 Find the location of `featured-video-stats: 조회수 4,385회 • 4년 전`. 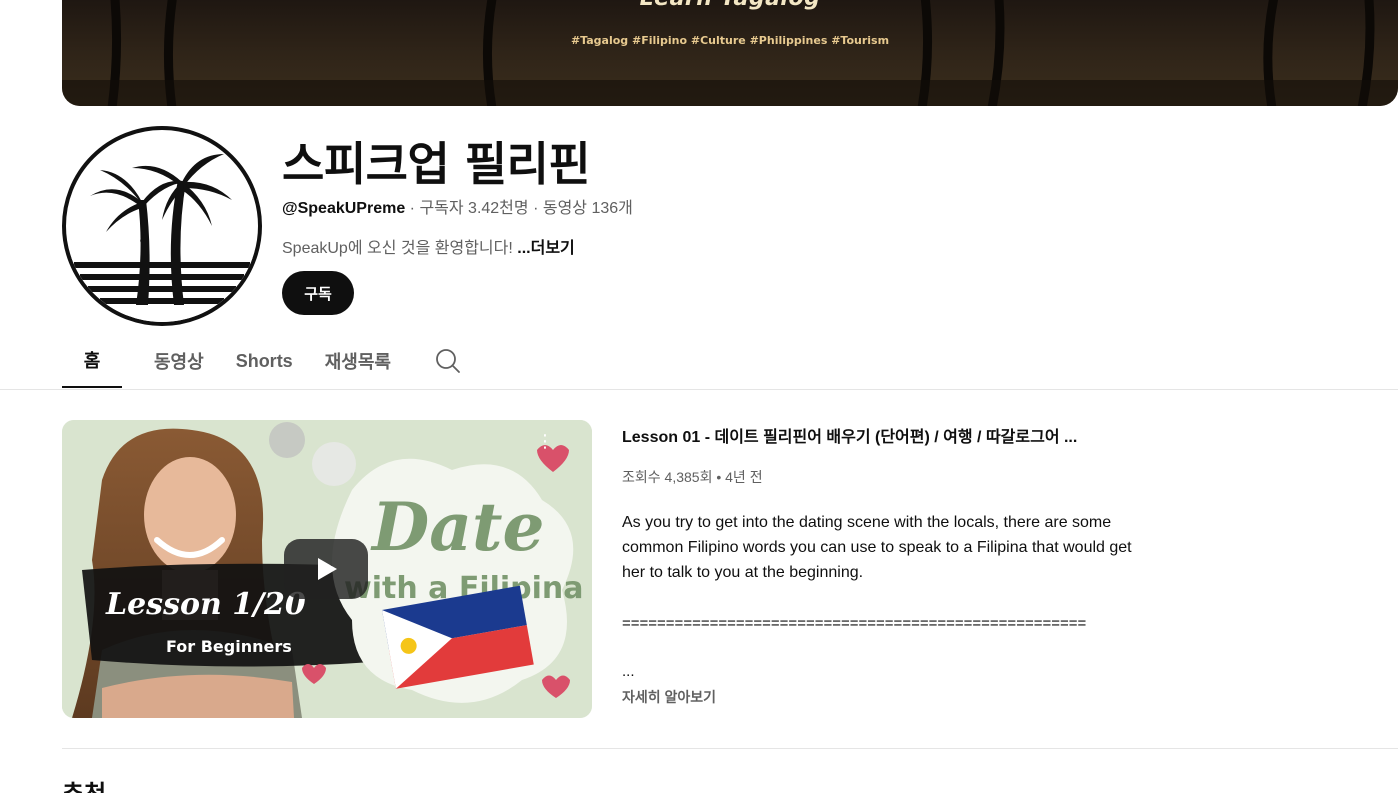

featured-video-stats: 조회수 4,385회 • 4년 전 is located at coordinates (692, 477).